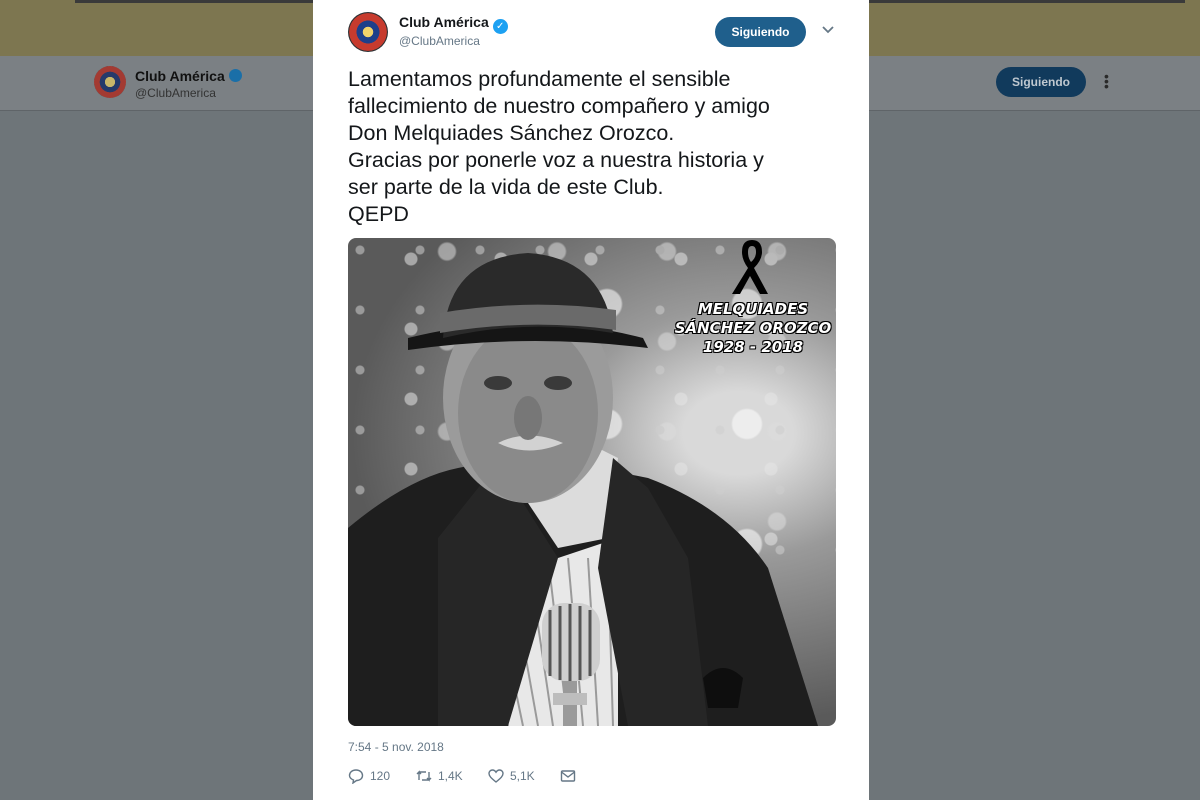  I want to click on account-name: Club América ✓, so click(453, 24).